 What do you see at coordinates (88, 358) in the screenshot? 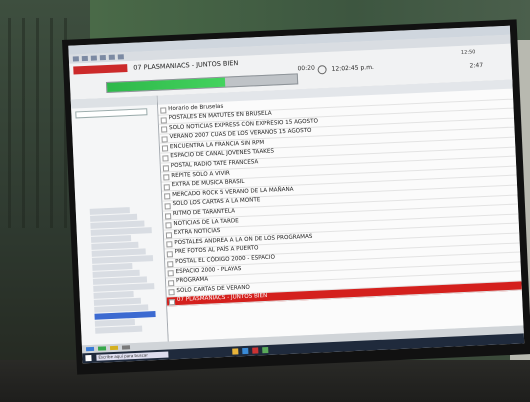
I see `start-button-icon` at bounding box center [88, 358].